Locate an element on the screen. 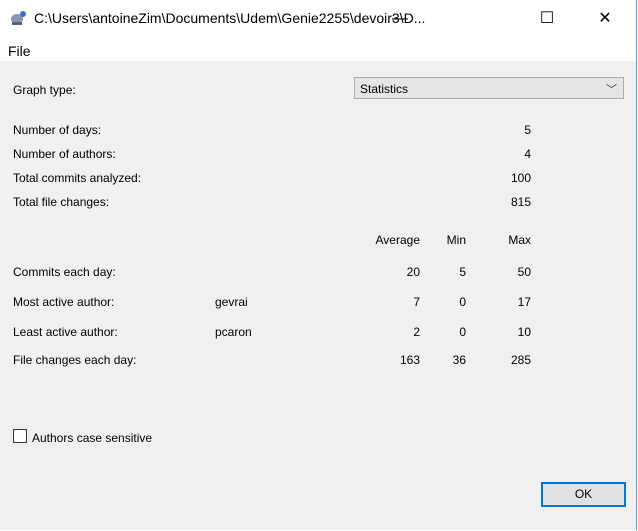 The width and height of the screenshot is (638, 531). stat-min: 36 is located at coordinates (459, 360).